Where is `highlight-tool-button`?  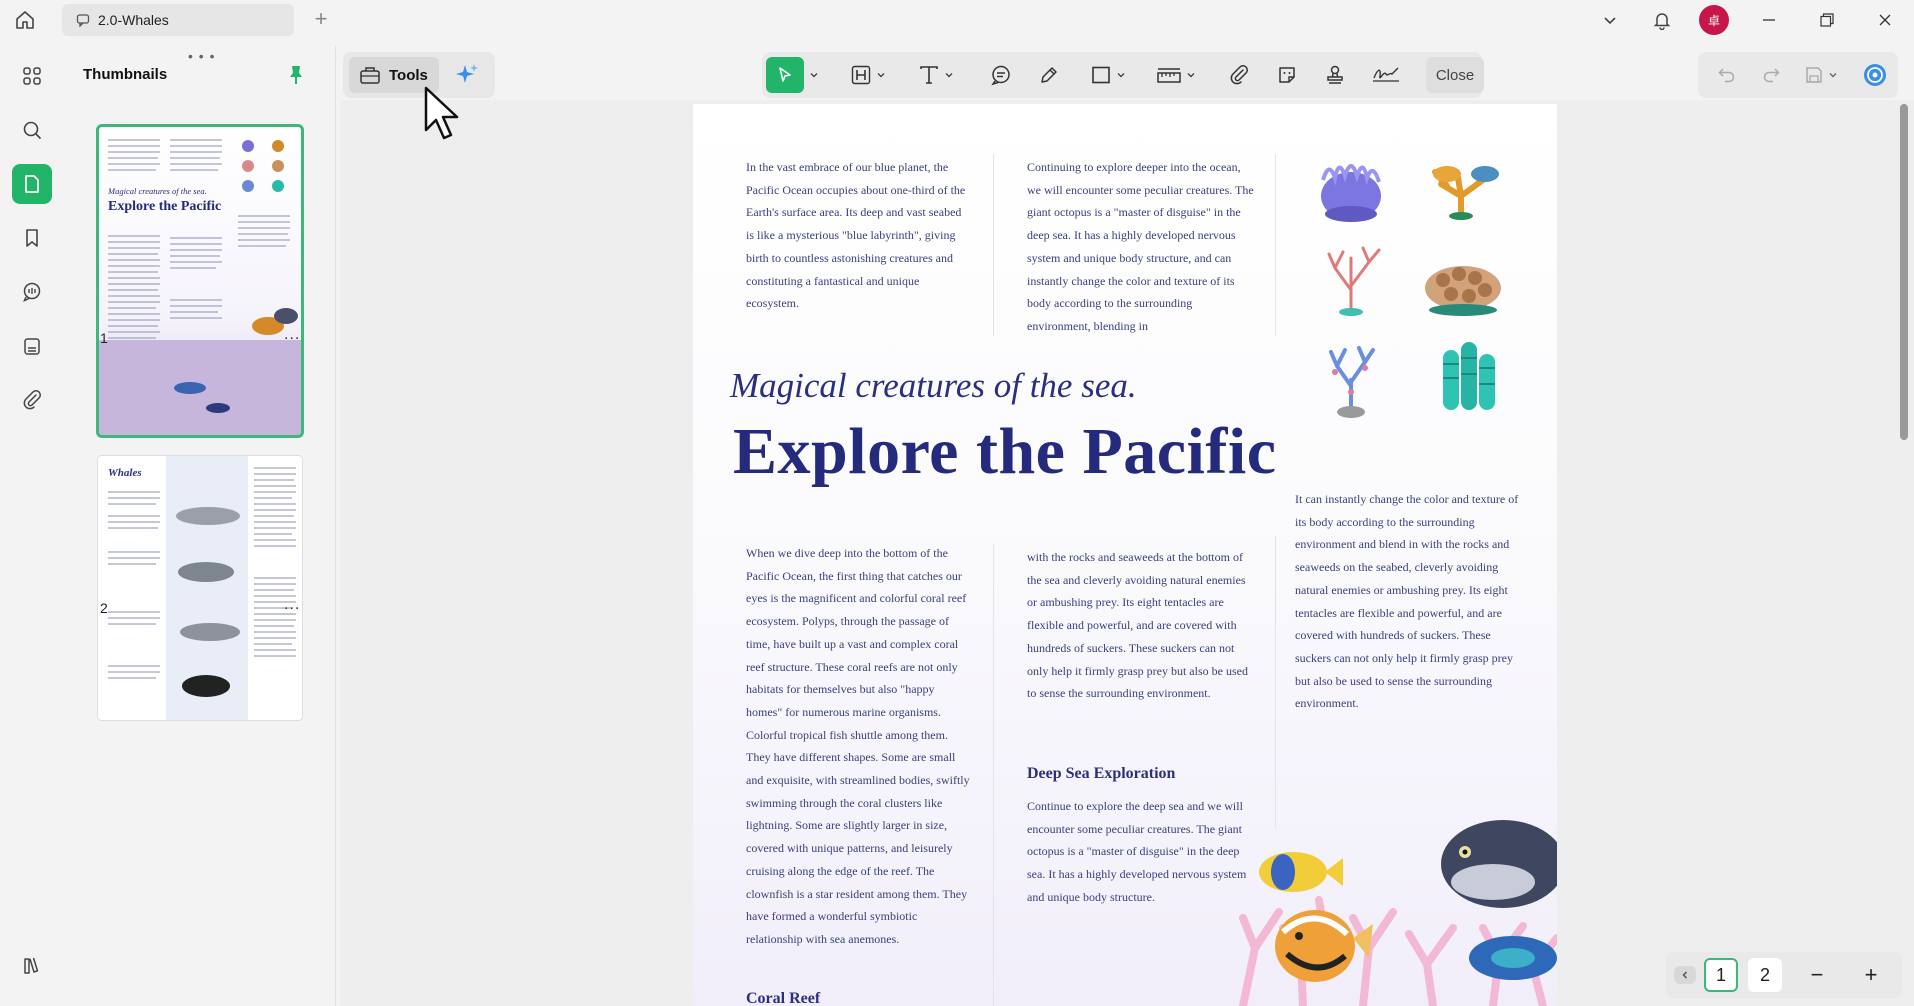 highlight-tool-button is located at coordinates (868, 75).